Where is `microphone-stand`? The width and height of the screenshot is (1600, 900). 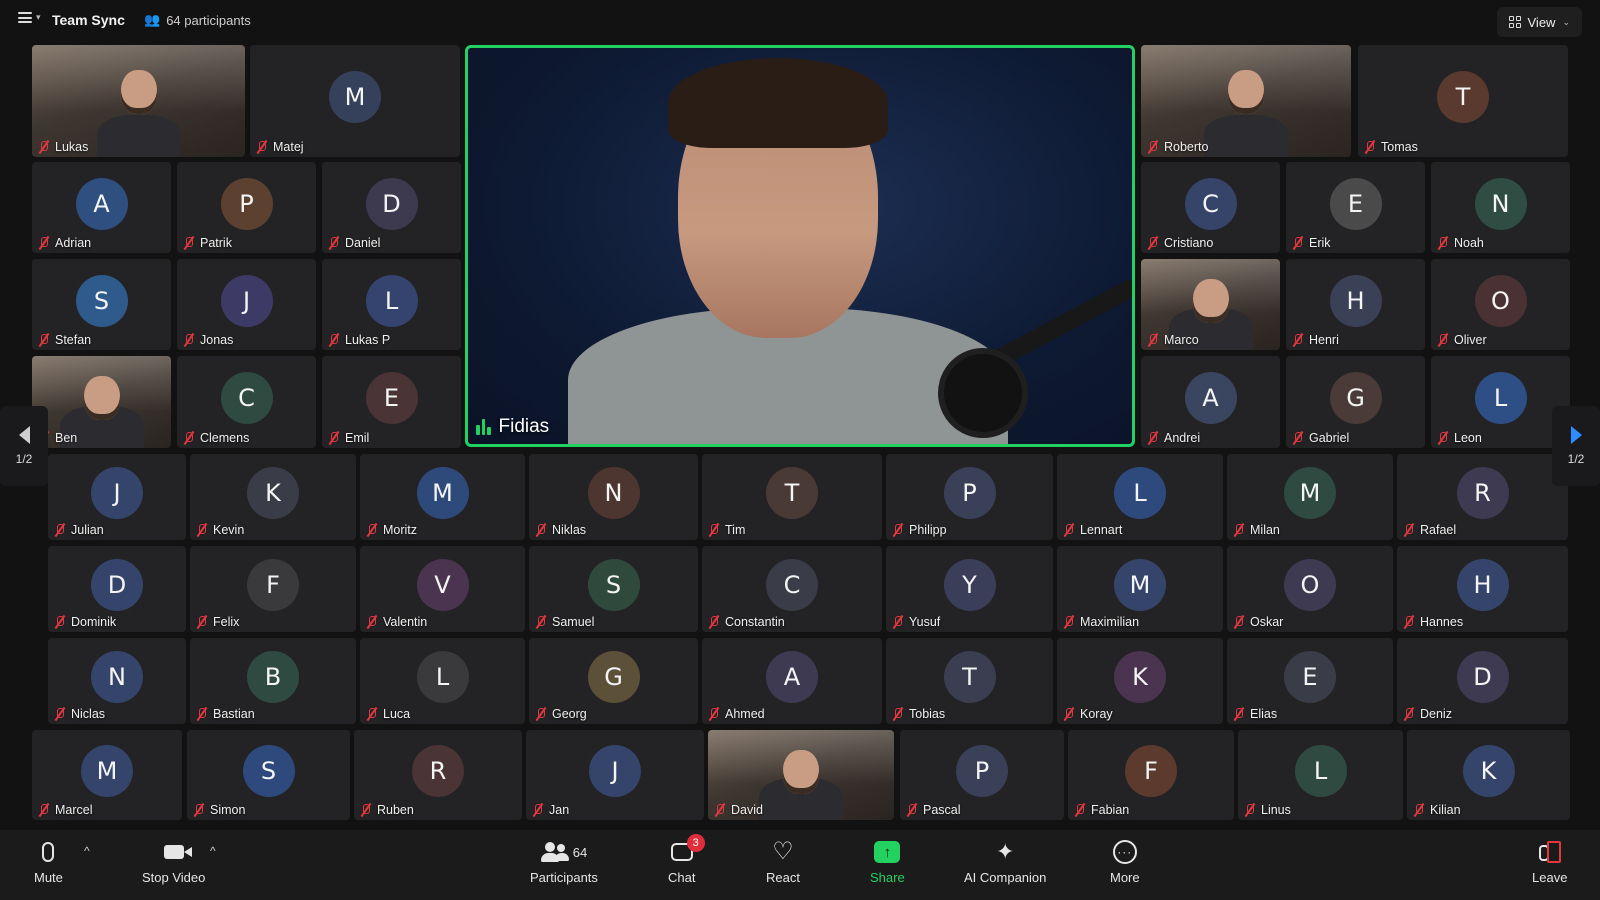
microphone-stand is located at coordinates (983, 393).